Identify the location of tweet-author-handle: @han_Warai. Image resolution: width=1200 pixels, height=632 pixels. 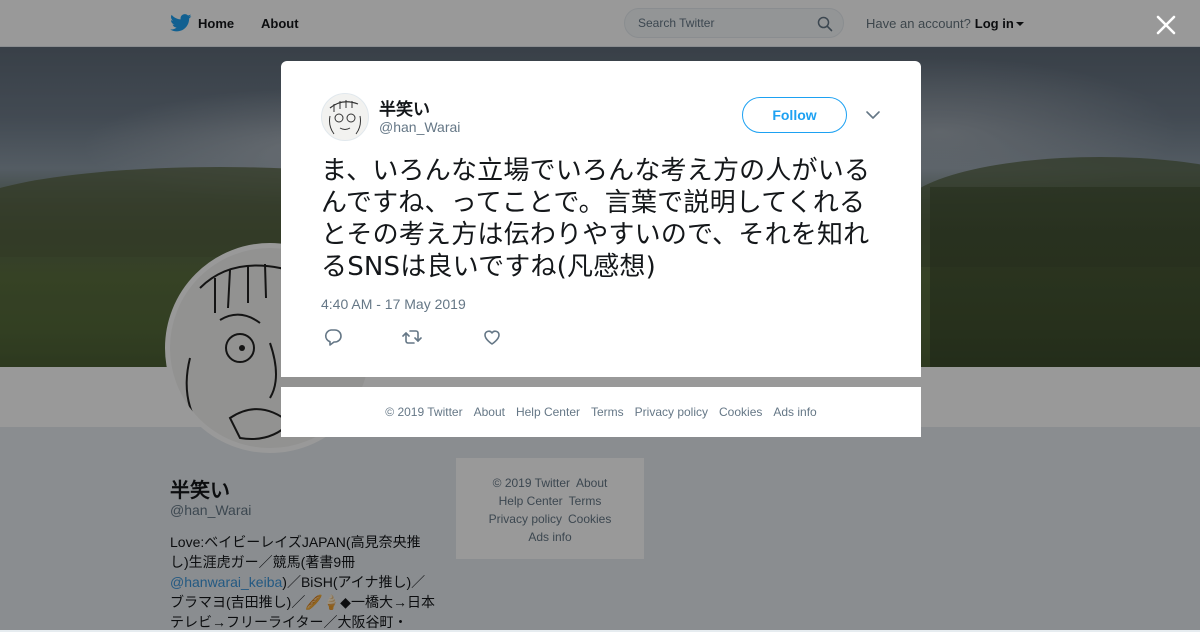
(419, 127).